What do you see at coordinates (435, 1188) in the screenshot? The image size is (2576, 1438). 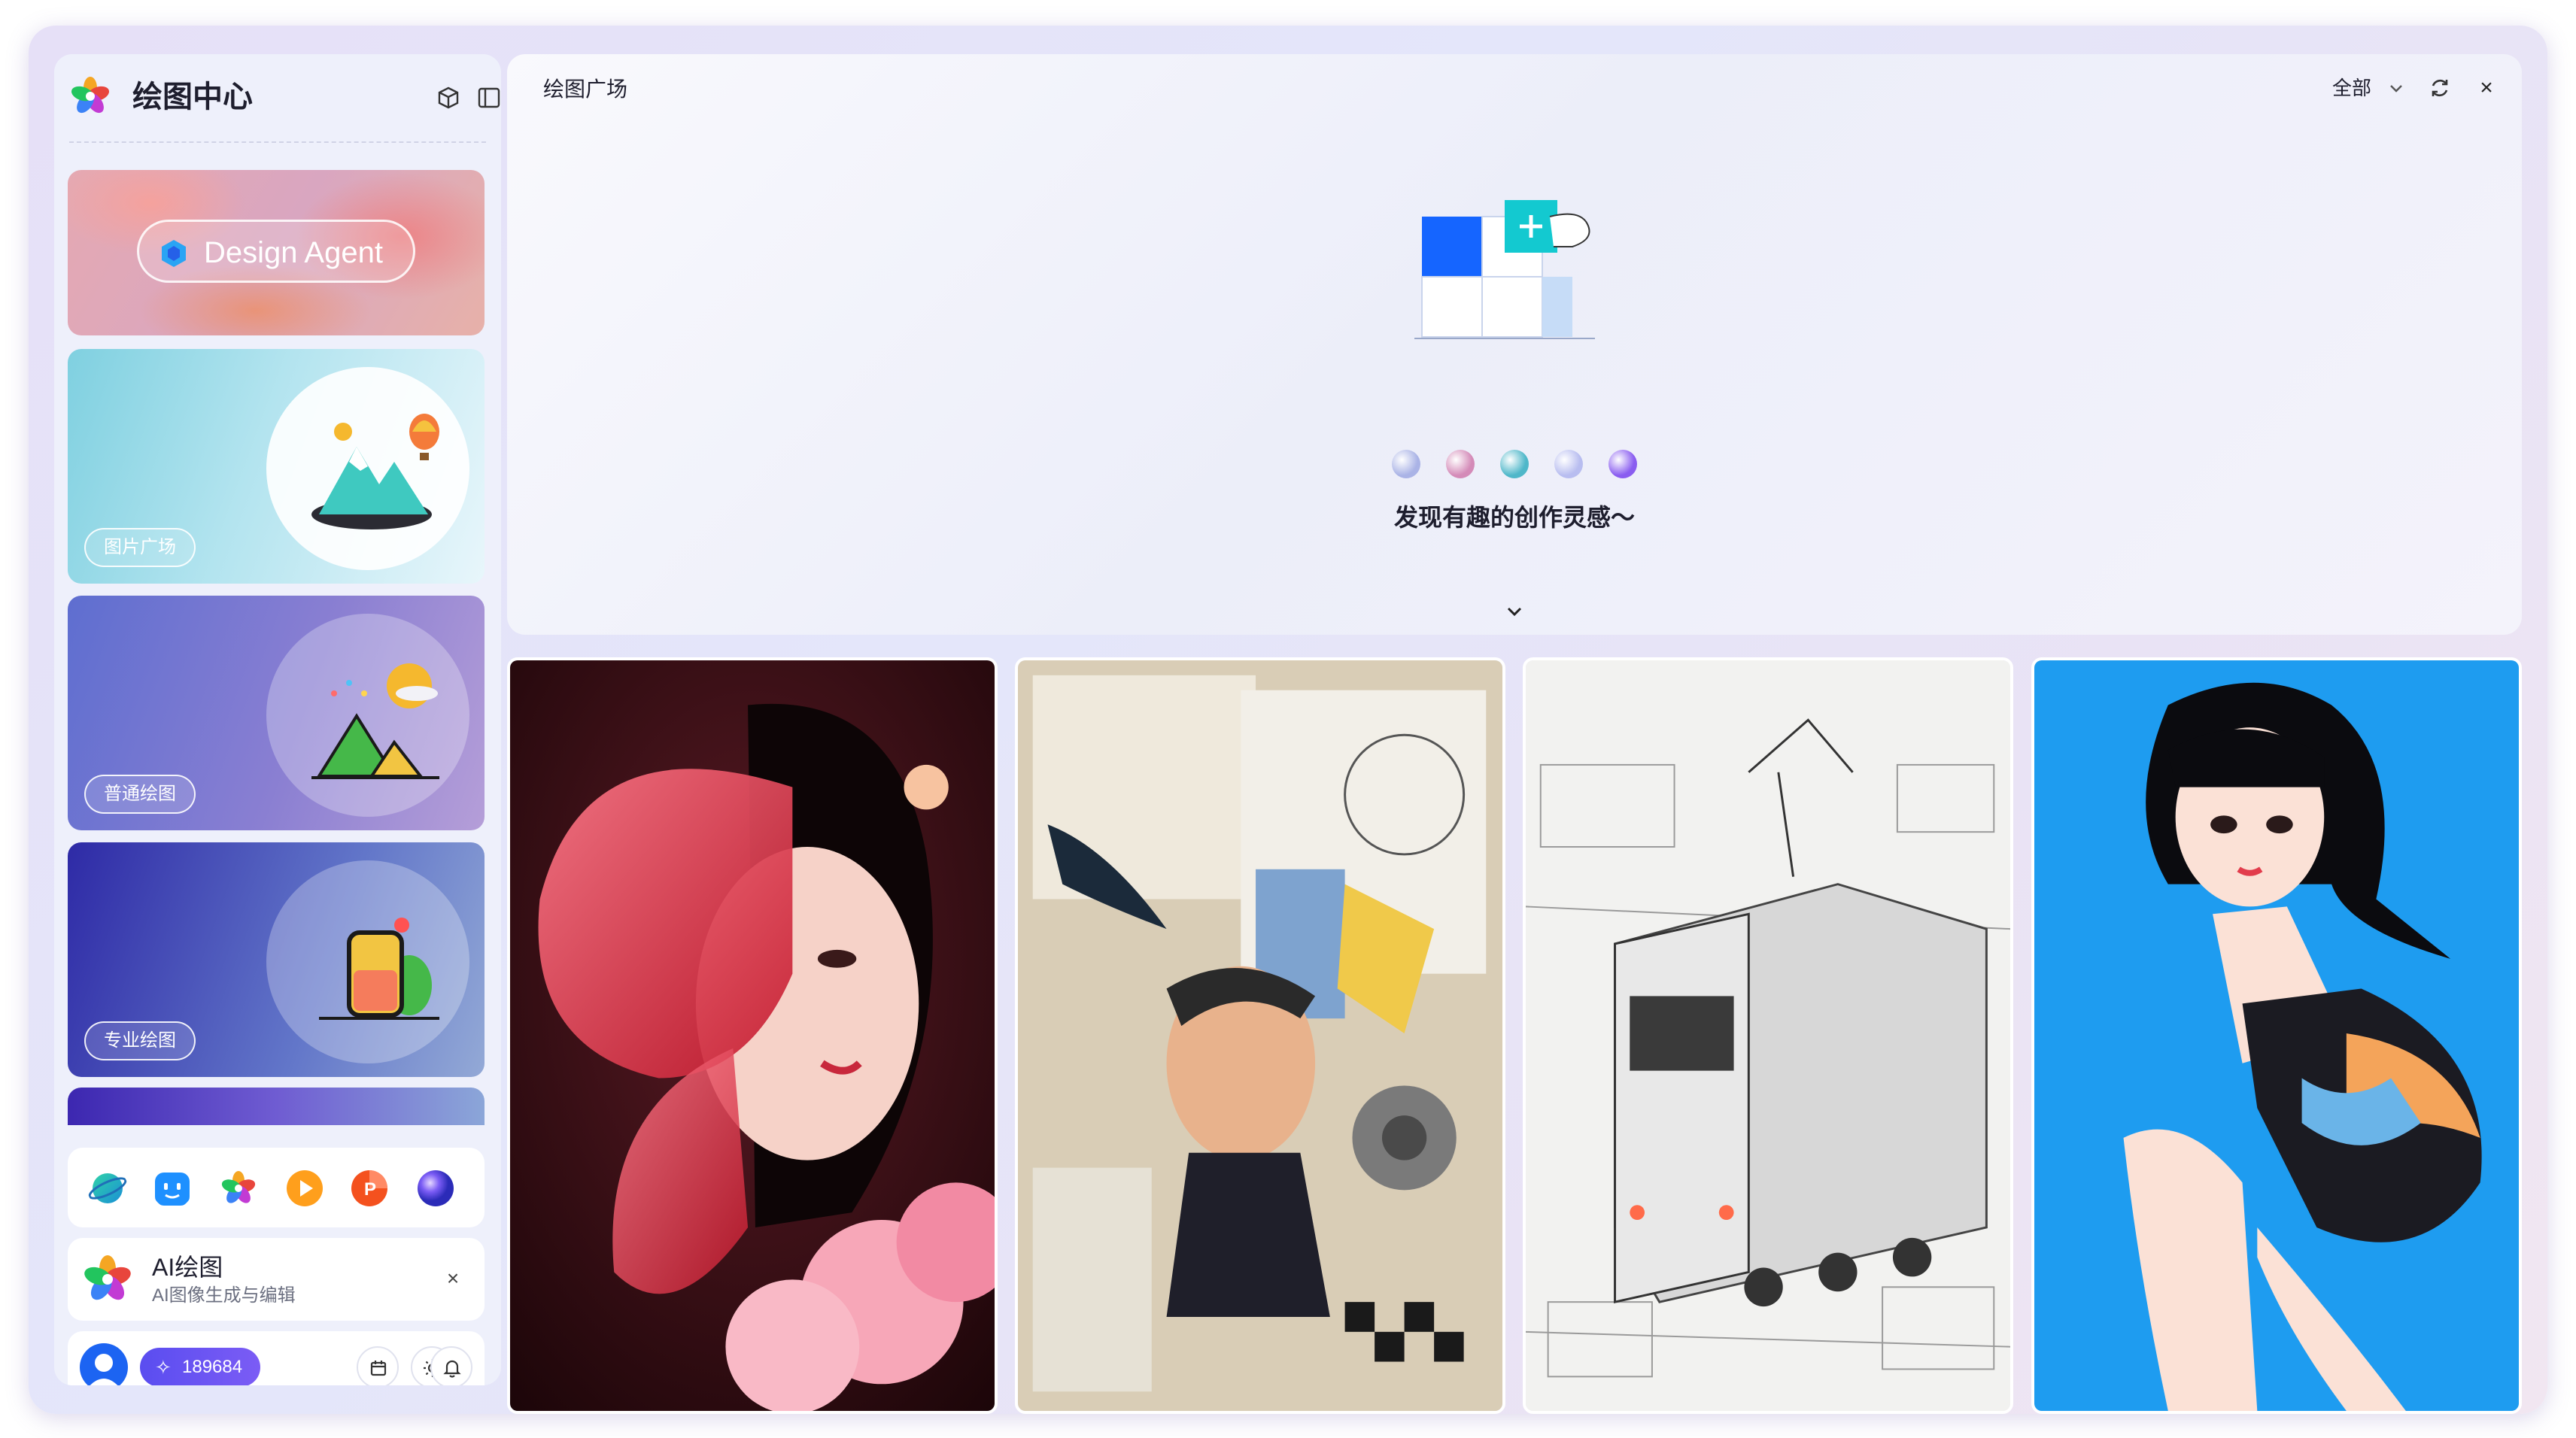 I see `orb-icon` at bounding box center [435, 1188].